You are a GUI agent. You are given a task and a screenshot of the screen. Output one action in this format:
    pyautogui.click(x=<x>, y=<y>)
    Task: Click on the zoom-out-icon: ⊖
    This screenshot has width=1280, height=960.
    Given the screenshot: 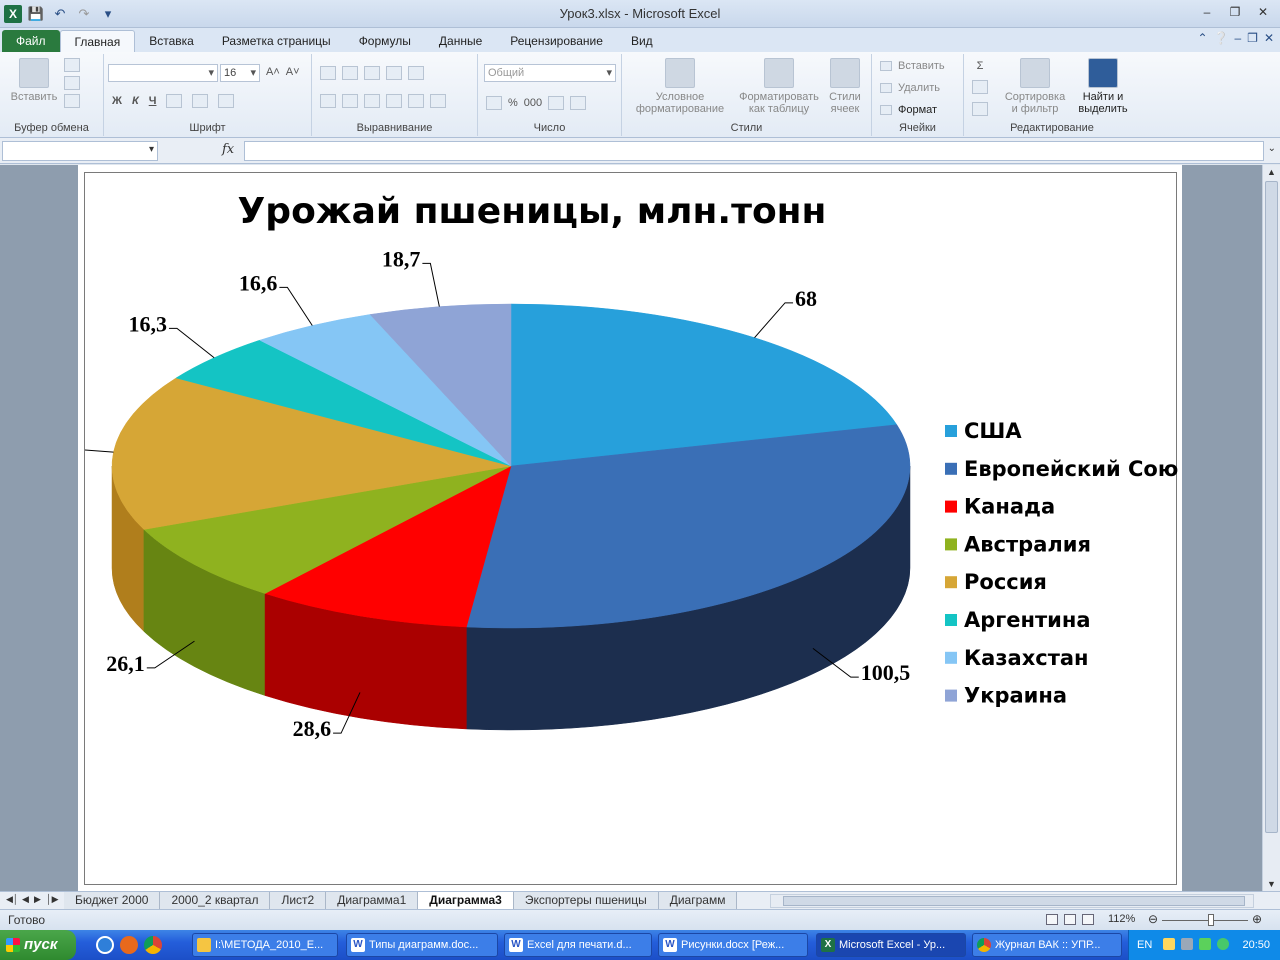 What is the action you would take?
    pyautogui.click(x=1153, y=919)
    